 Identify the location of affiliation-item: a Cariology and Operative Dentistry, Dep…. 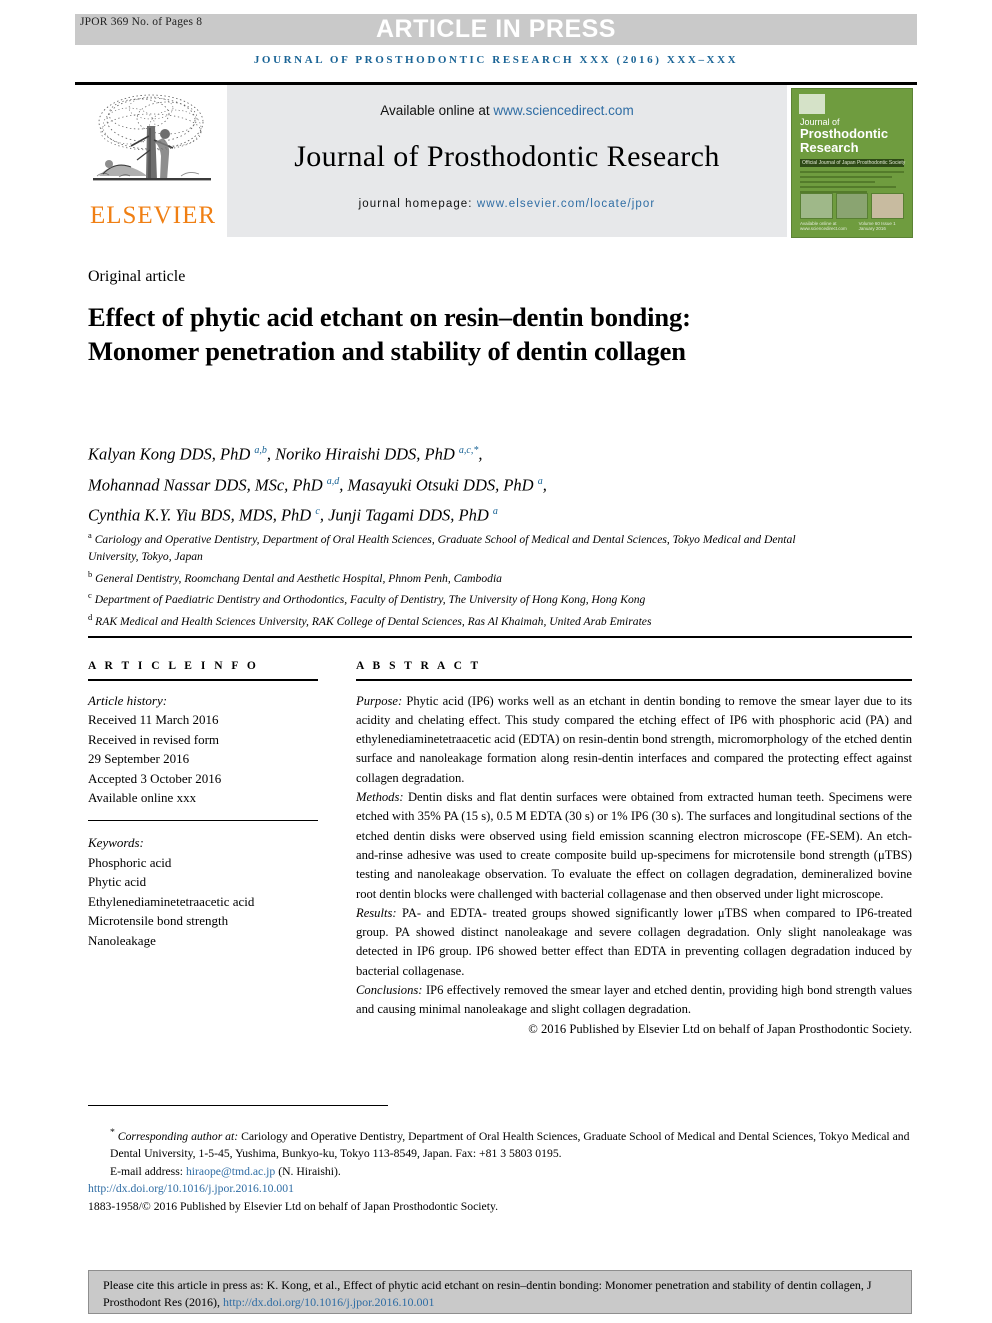
(468, 546).